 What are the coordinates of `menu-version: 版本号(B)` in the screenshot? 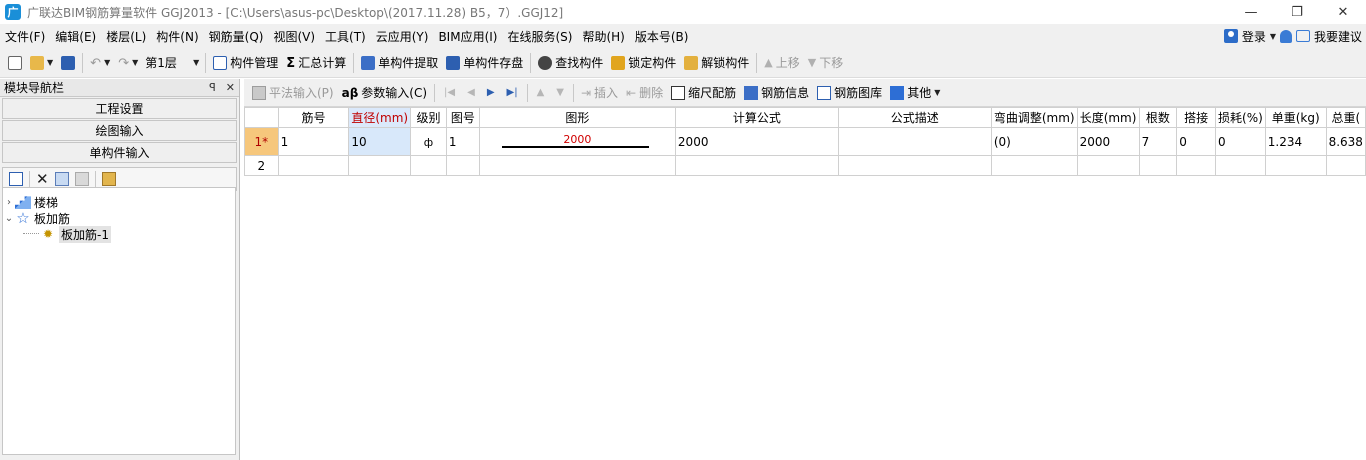 It's located at (662, 36).